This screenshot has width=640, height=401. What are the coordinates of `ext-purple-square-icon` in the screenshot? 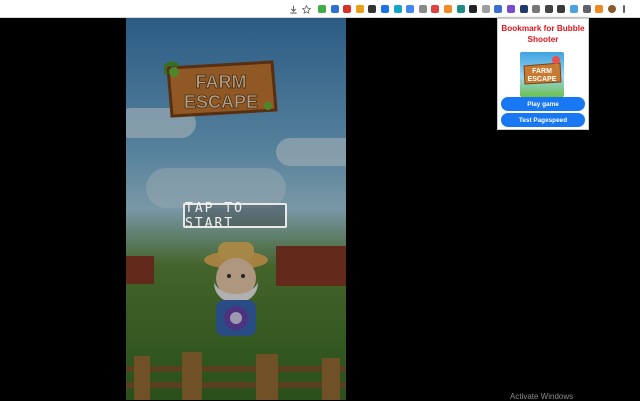 It's located at (511, 9).